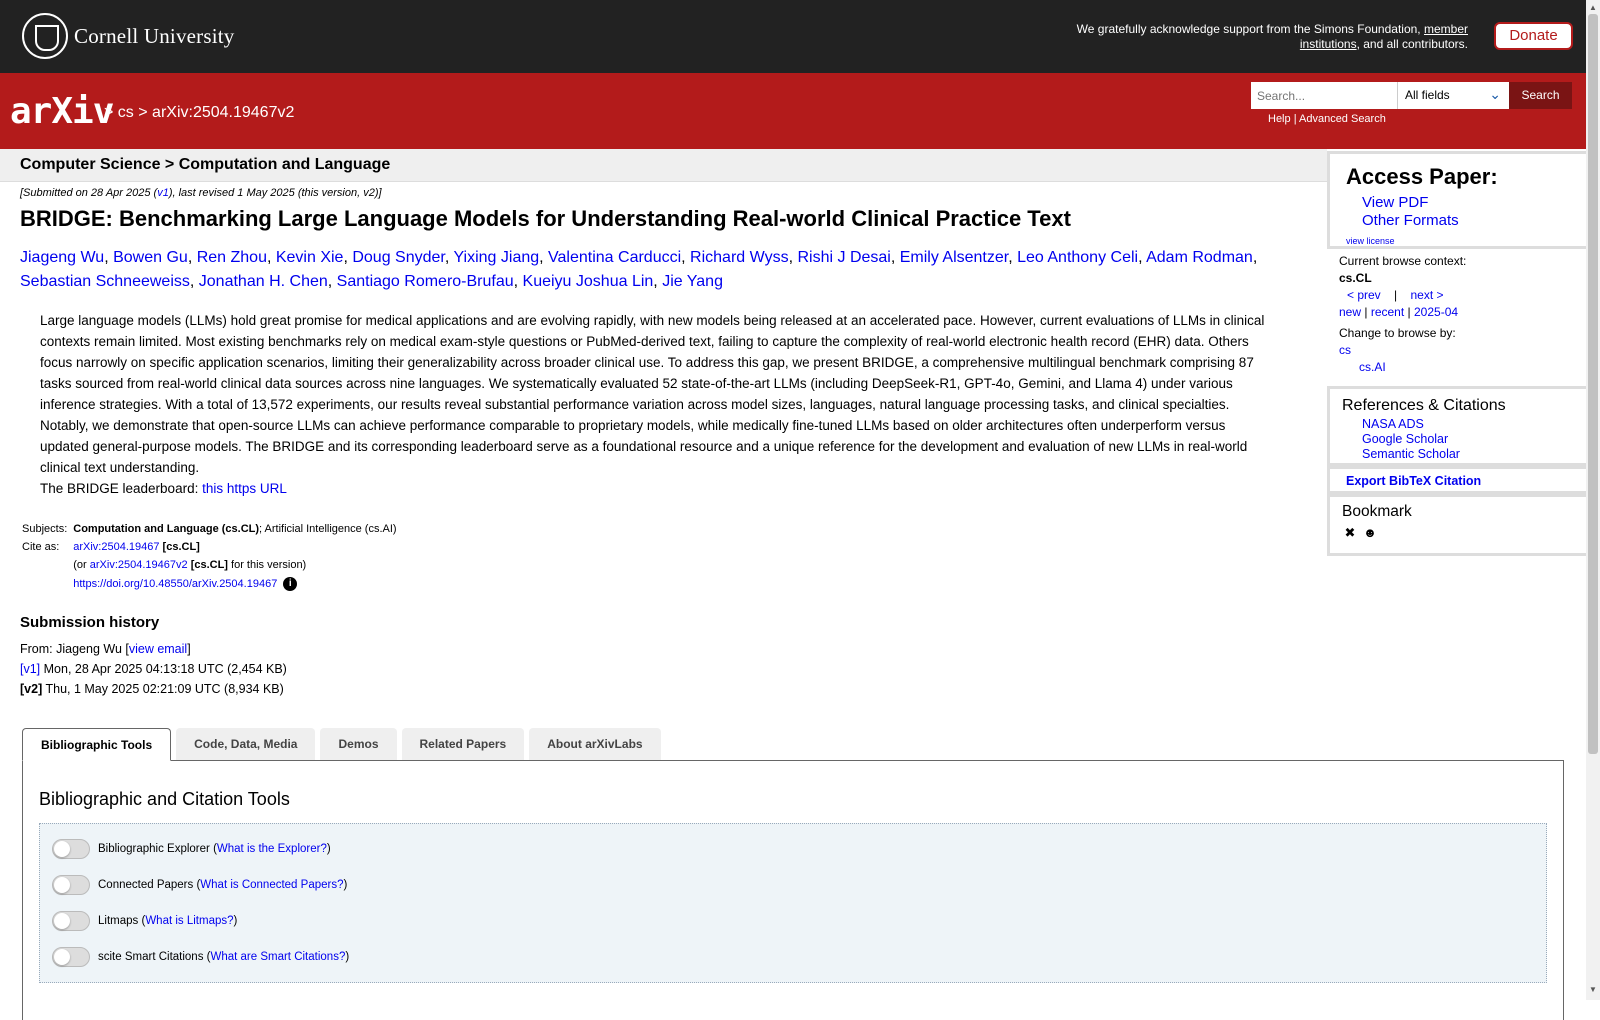 The height and width of the screenshot is (1020, 1600). Describe the element at coordinates (232, 257) in the screenshot. I see `author-link: Ren Zhou` at that location.